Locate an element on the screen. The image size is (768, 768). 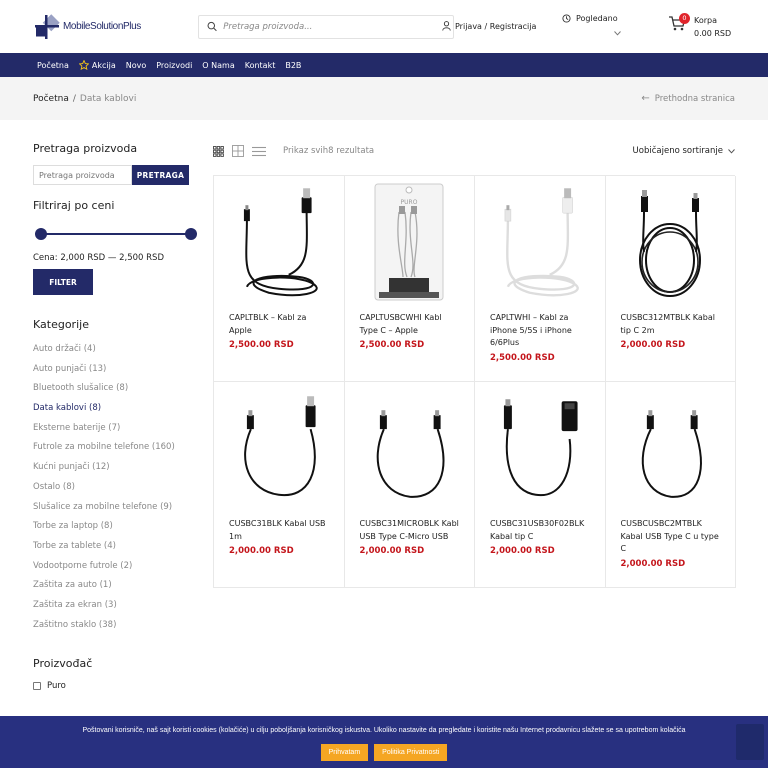
back-link: ← Prethodna stranica is located at coordinates (688, 98).